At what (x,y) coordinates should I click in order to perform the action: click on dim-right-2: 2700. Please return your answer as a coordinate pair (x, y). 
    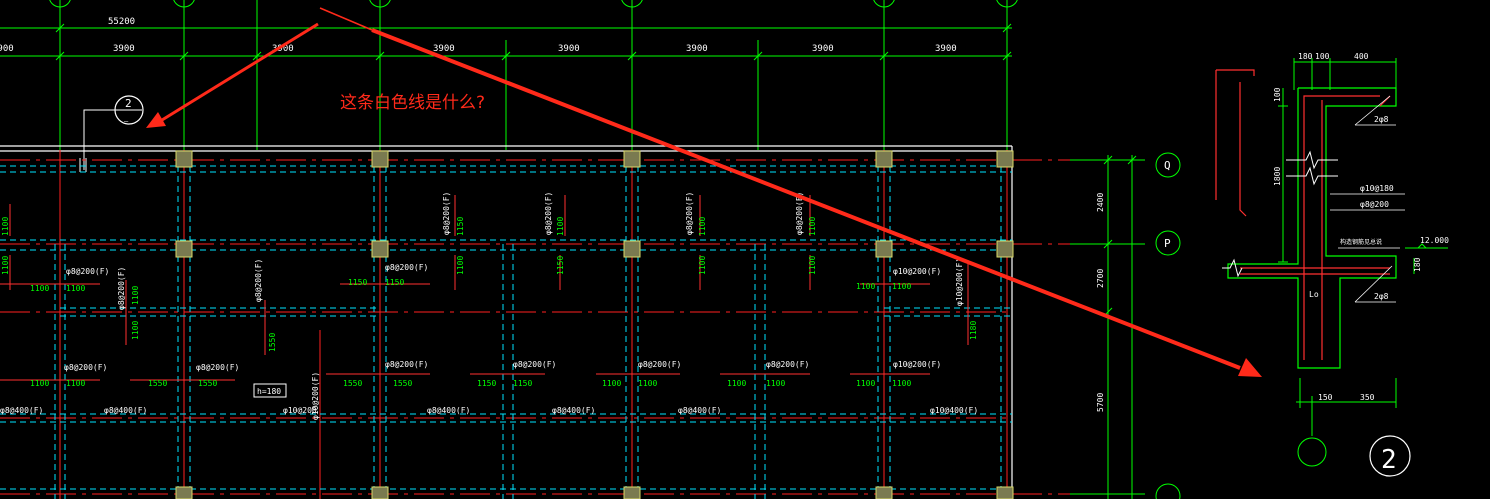
    Looking at the image, I should click on (1100, 278).